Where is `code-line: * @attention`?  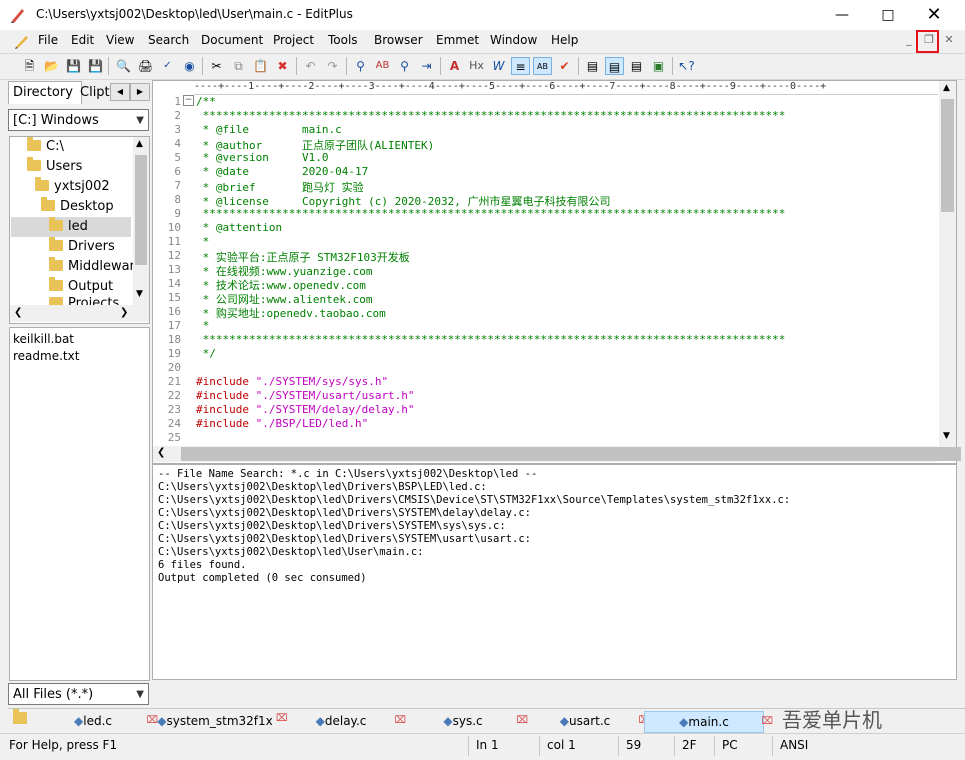 code-line: * @attention is located at coordinates (239, 227).